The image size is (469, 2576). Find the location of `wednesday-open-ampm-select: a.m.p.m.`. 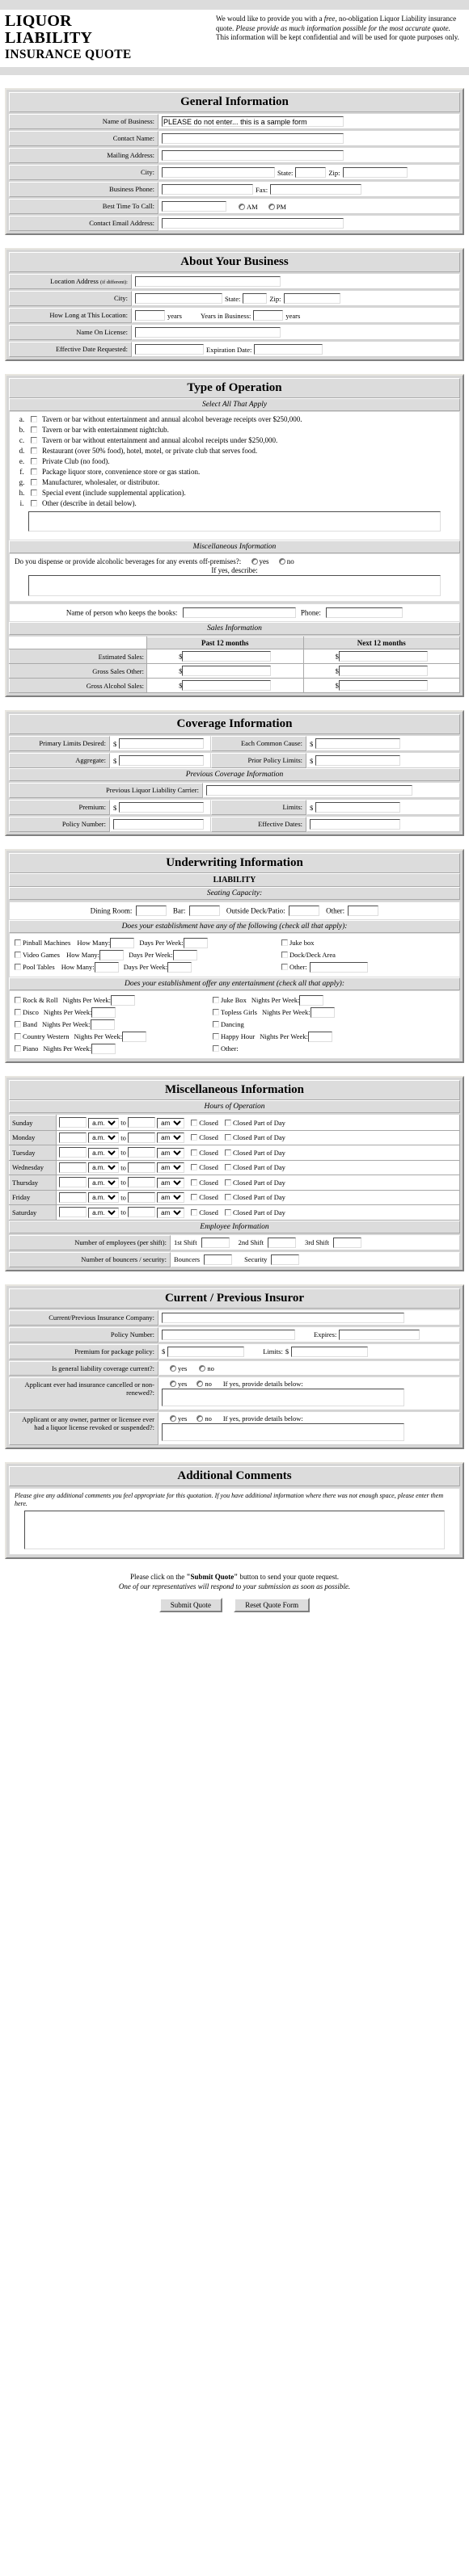

wednesday-open-ampm-select: a.m.p.m. is located at coordinates (104, 1167).